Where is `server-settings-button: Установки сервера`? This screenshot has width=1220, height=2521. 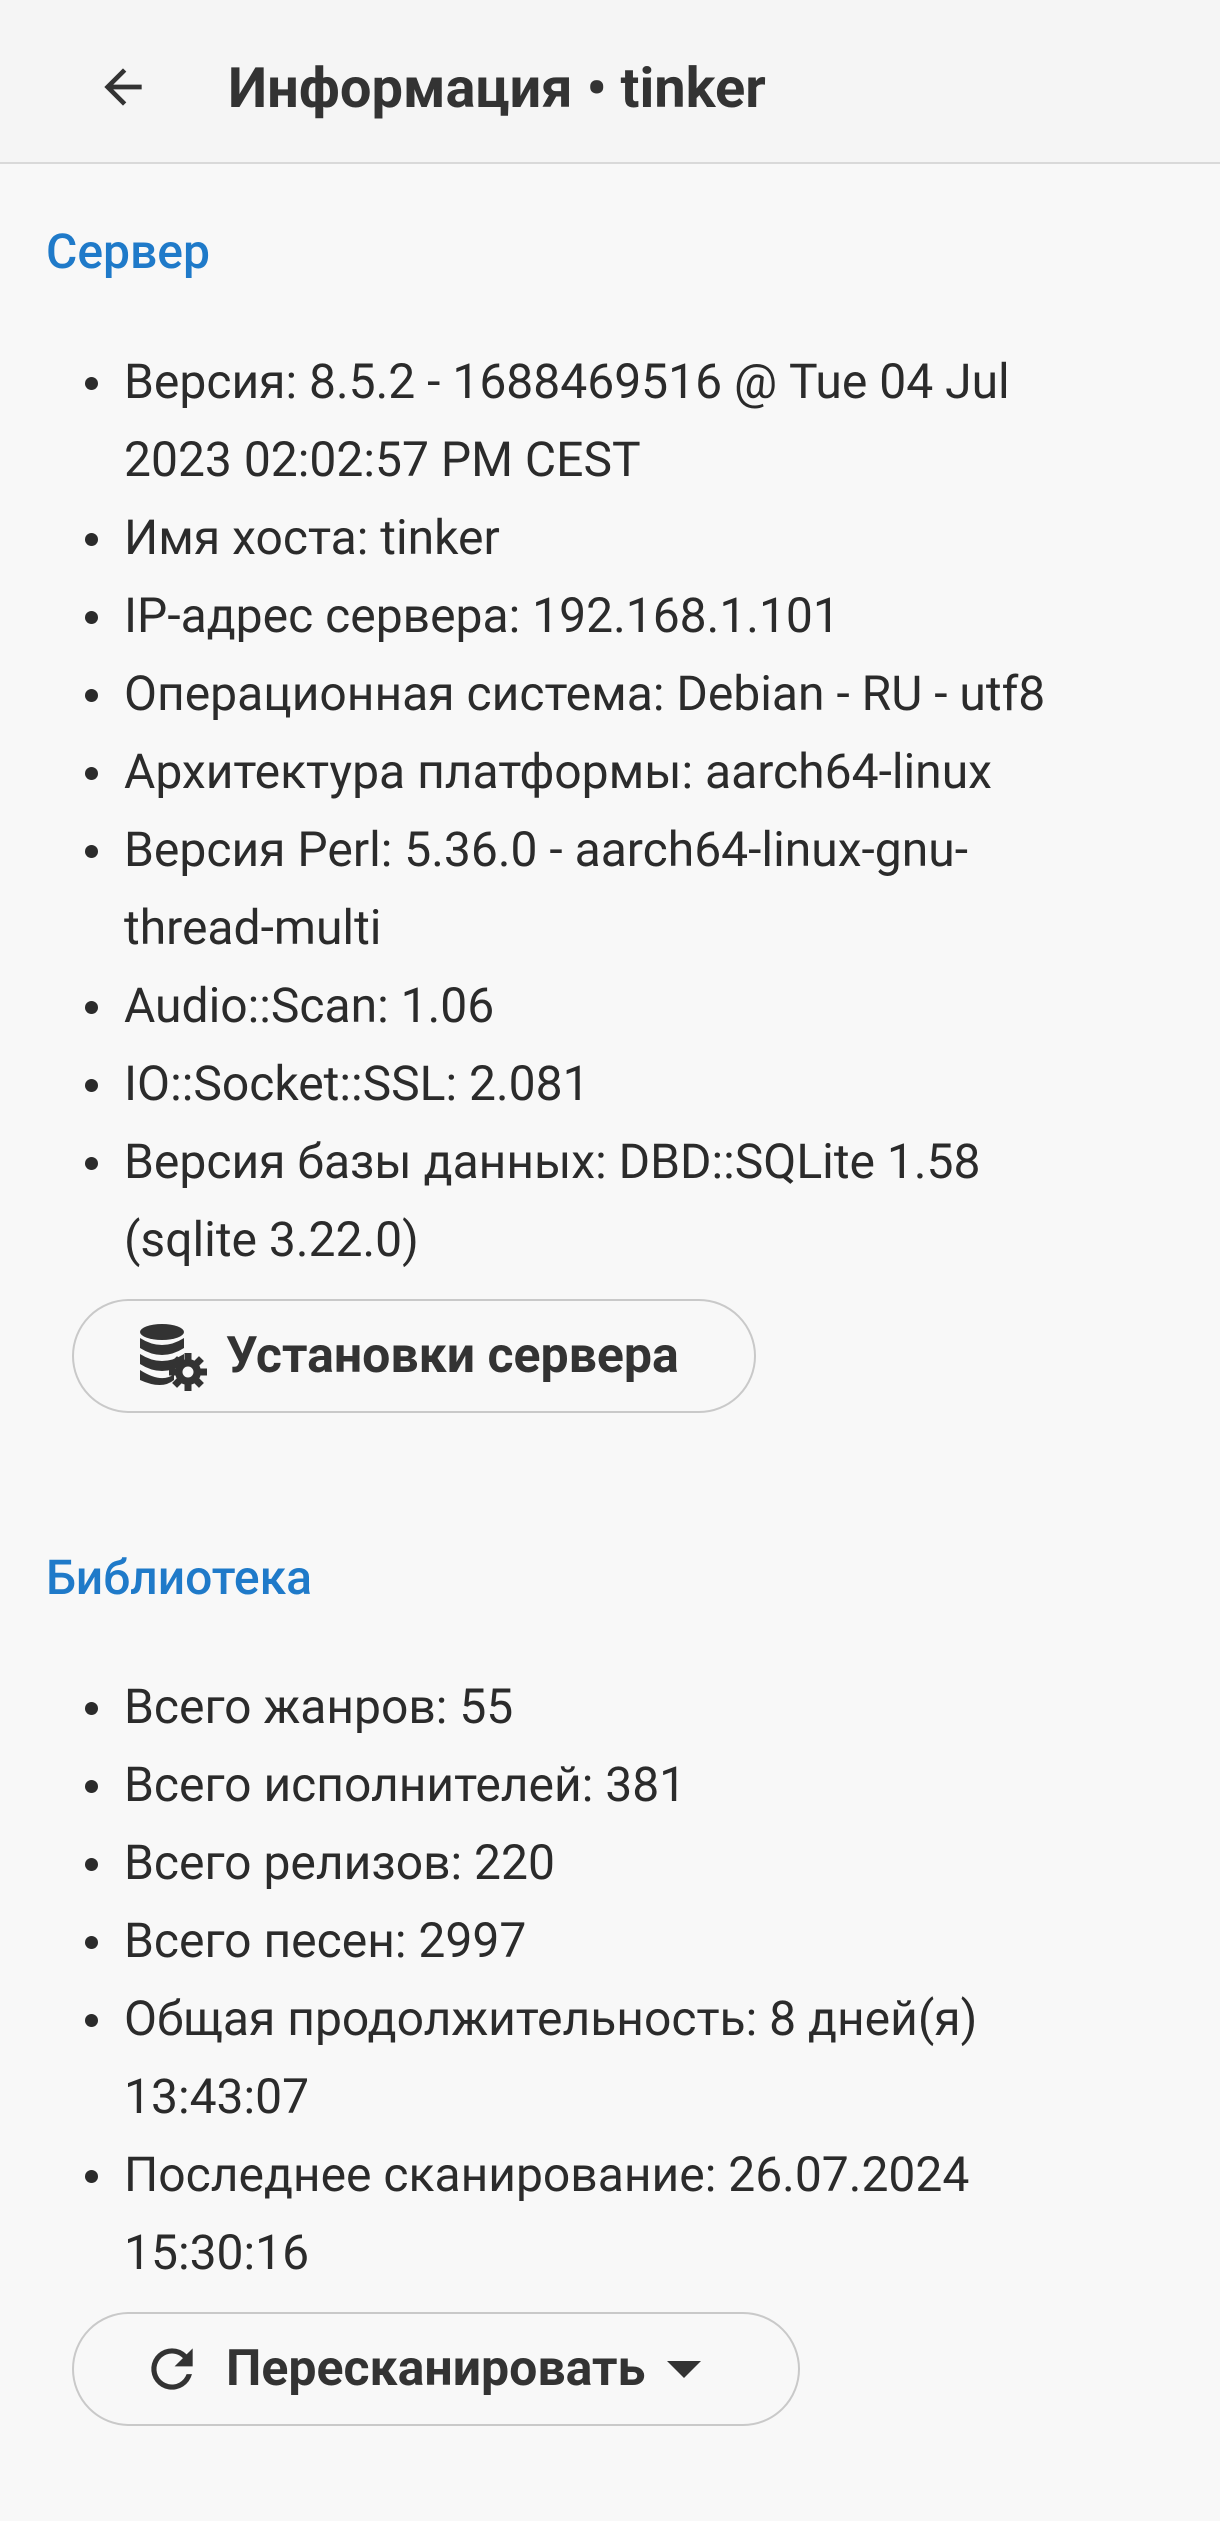 server-settings-button: Установки сервера is located at coordinates (414, 1356).